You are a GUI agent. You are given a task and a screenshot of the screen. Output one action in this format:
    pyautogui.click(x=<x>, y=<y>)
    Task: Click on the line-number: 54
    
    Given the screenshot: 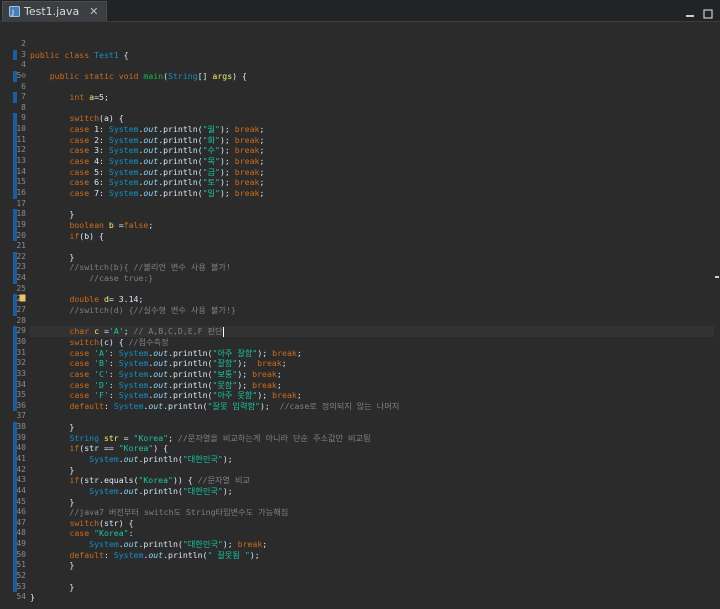 What is the action you would take?
    pyautogui.click(x=21, y=597)
    